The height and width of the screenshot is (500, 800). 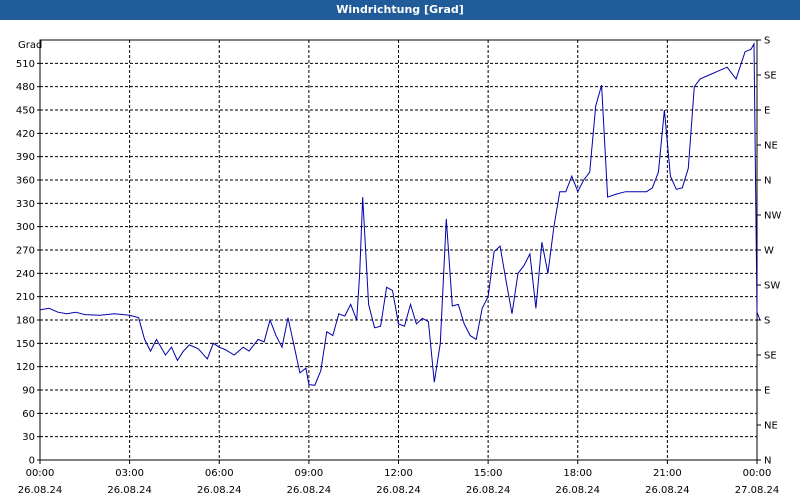 What do you see at coordinates (25, 227) in the screenshot?
I see `y-tick-label: 300` at bounding box center [25, 227].